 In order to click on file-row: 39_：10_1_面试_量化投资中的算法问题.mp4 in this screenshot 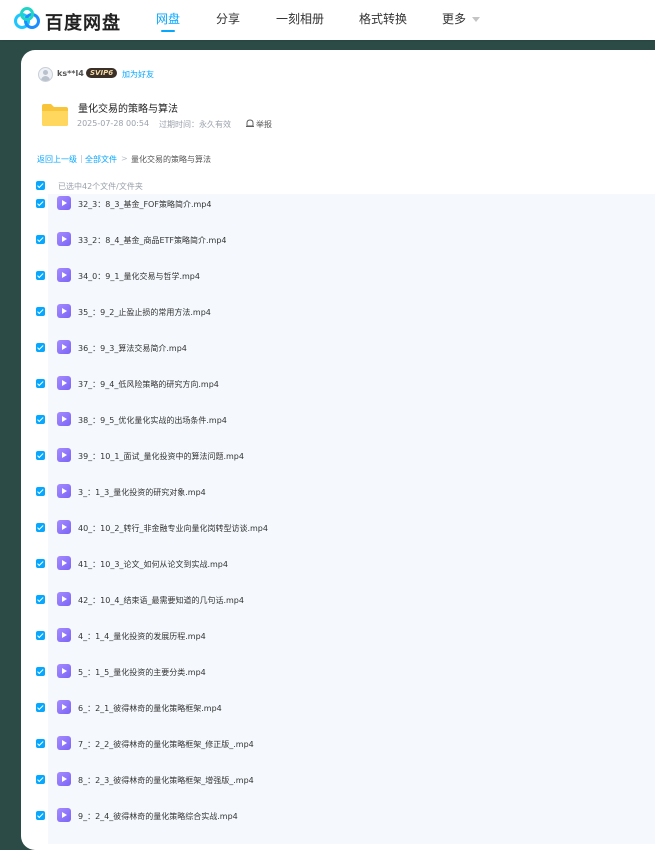, I will do `click(338, 456)`.